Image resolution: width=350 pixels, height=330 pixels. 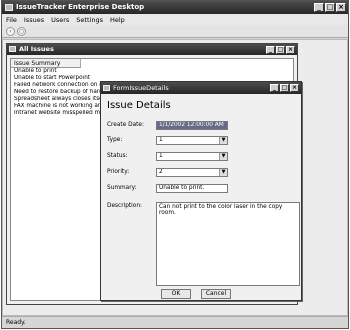 I want to click on all-issues-title: All Issues, so click(x=36, y=49).